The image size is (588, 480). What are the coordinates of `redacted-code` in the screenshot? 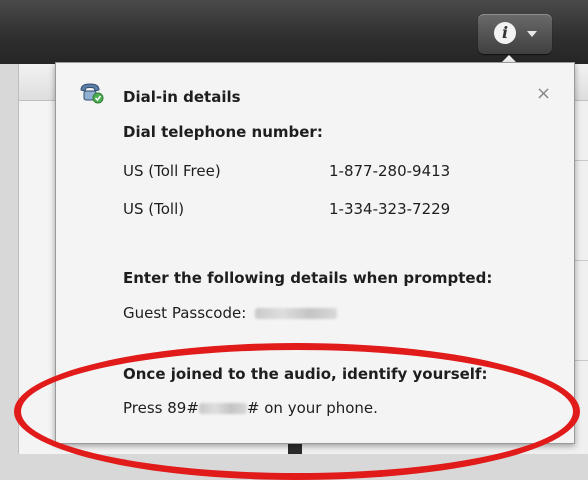 It's located at (222, 408).